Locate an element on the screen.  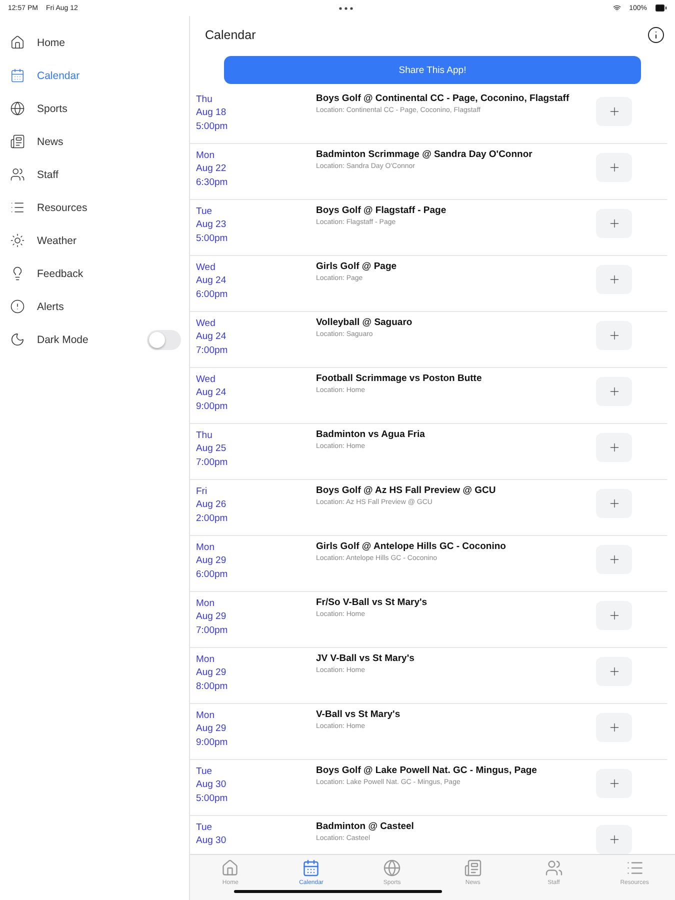
sun-icon is located at coordinates (17, 240).